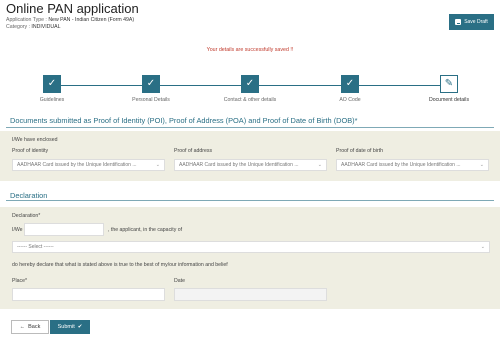  I want to click on step-personal-details: ✓ Personal Details, so click(151, 89).